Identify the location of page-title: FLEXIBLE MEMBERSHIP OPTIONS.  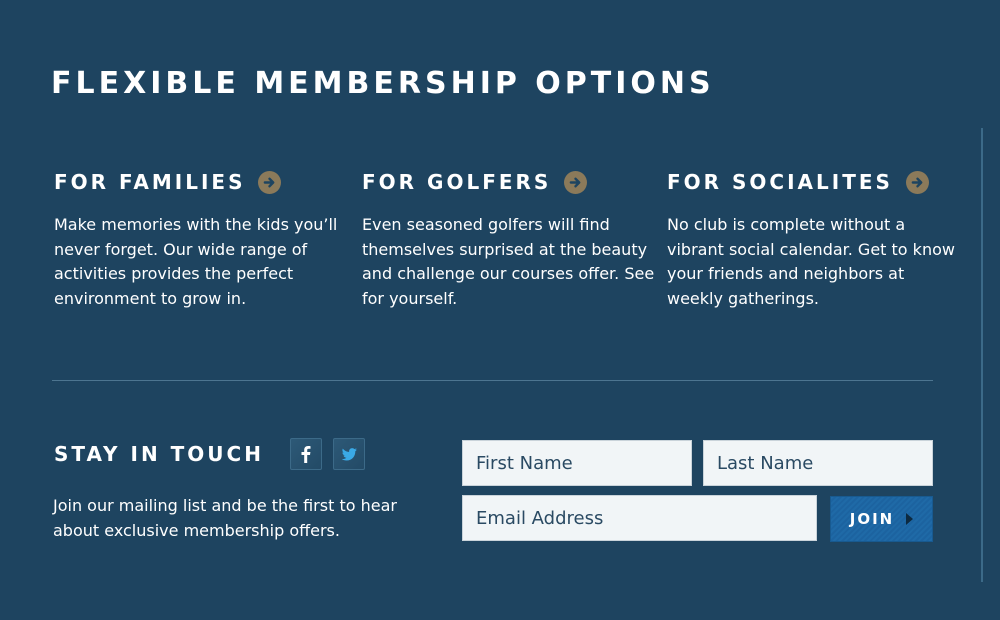
(383, 83).